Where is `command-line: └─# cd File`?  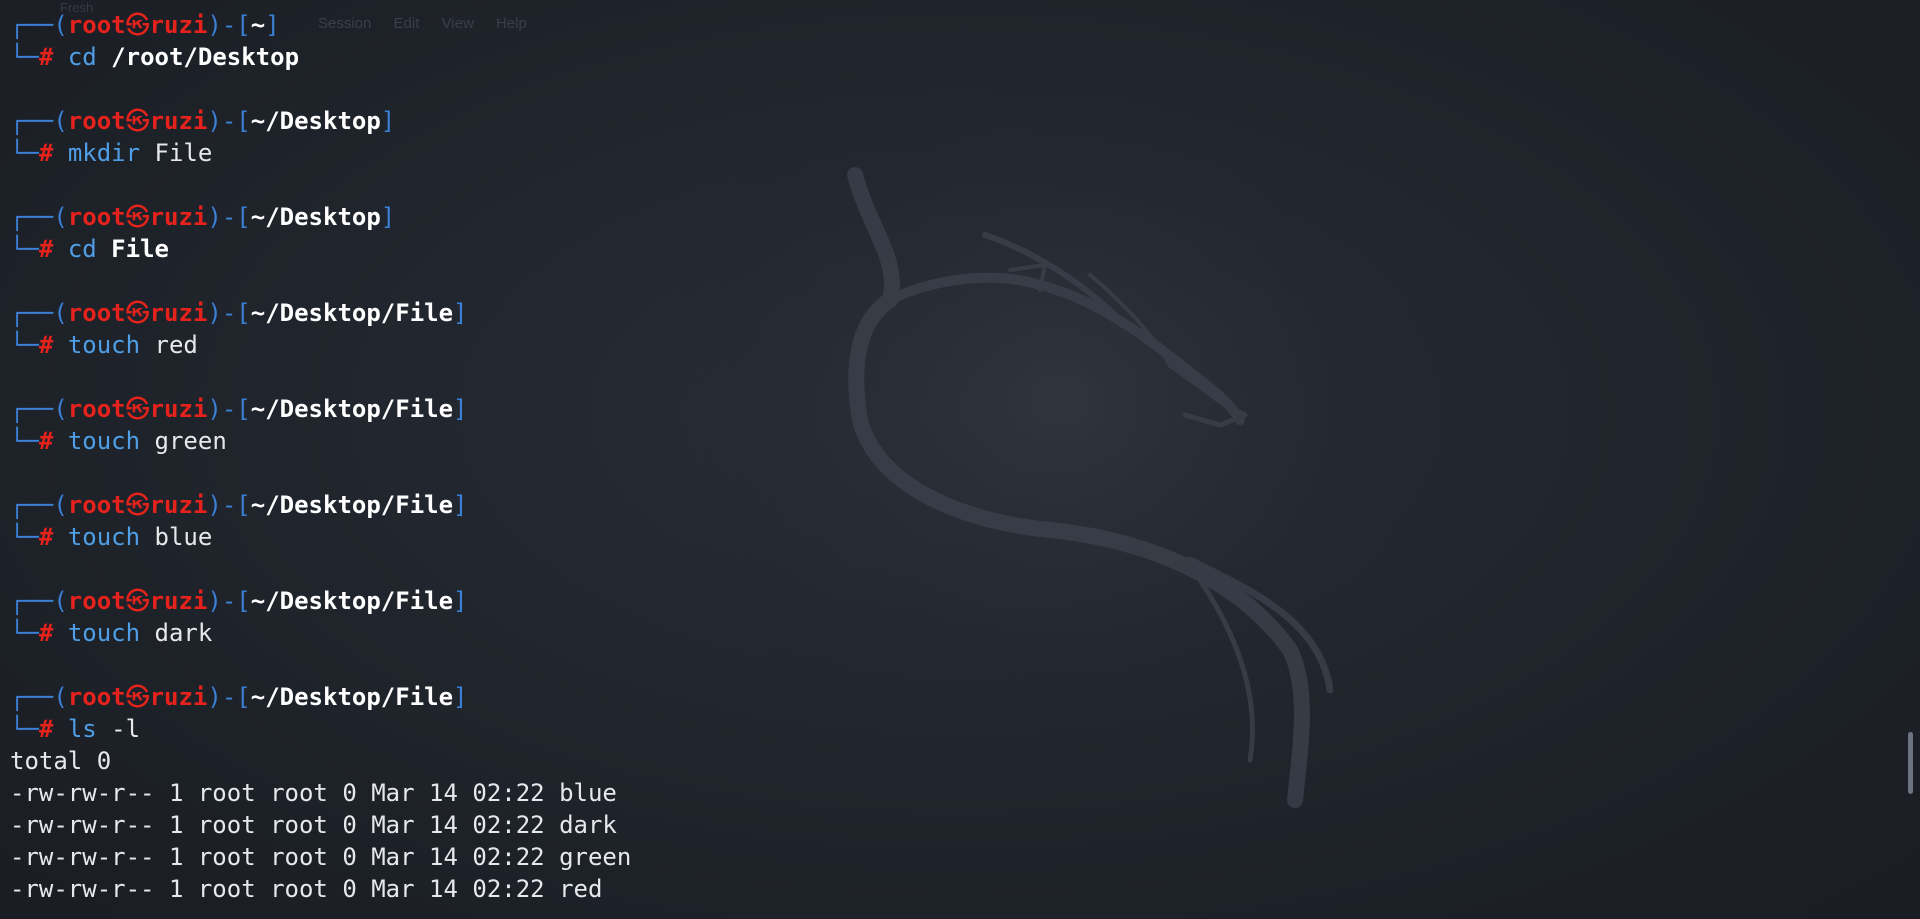
command-line: └─# cd File is located at coordinates (945, 249).